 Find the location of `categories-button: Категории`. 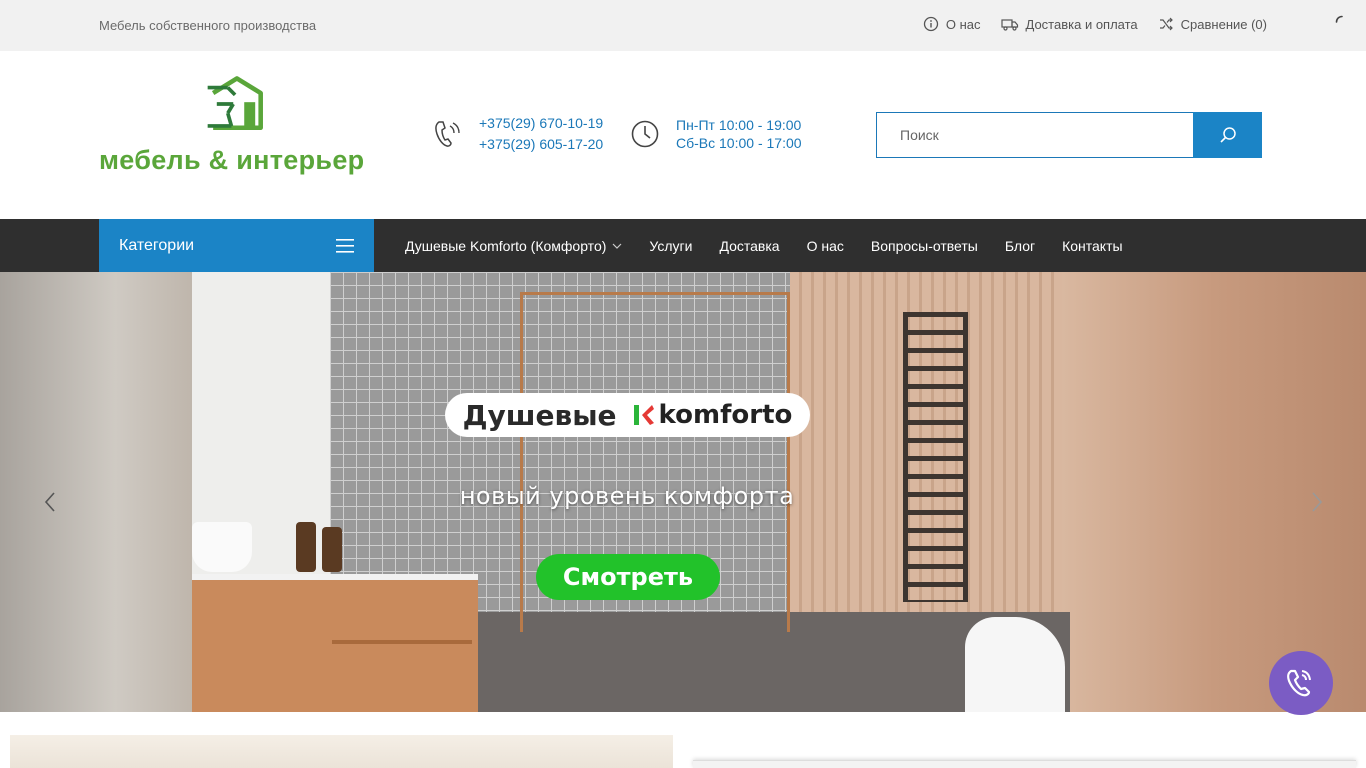

categories-button: Категории is located at coordinates (236, 245).